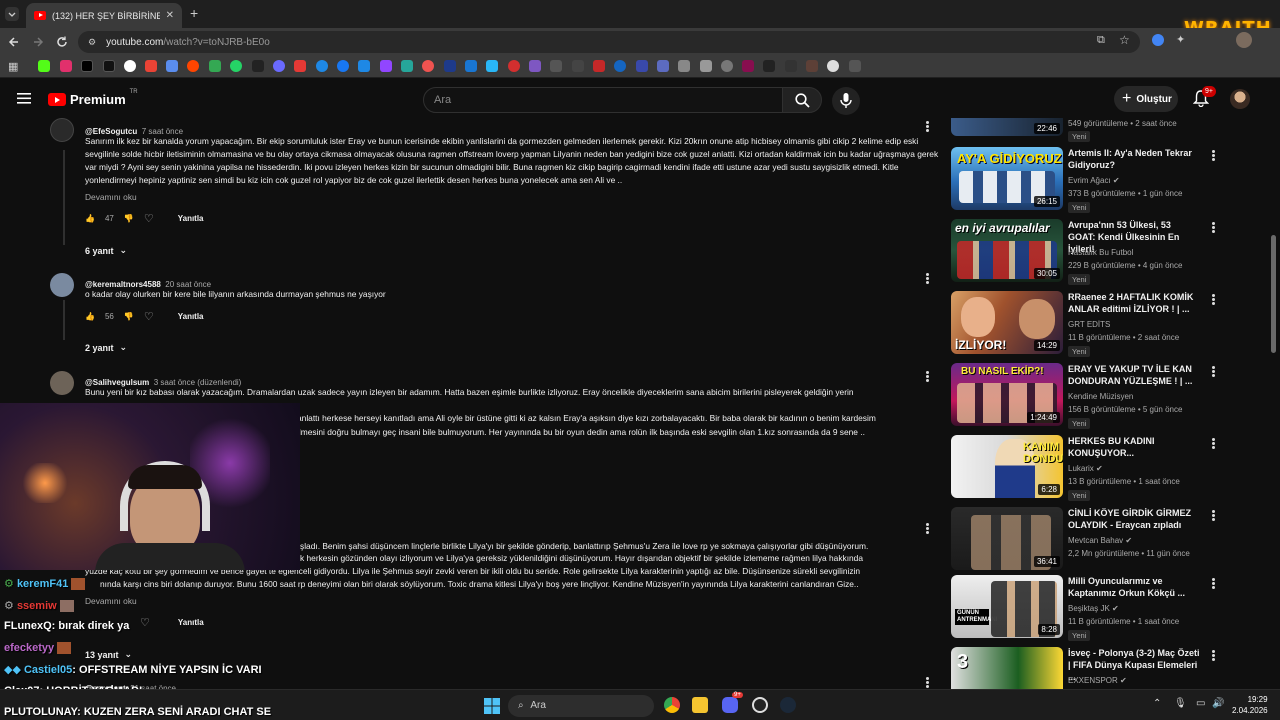 This screenshot has height=720, width=1280. What do you see at coordinates (12, 14) in the screenshot?
I see `tab-search-button` at bounding box center [12, 14].